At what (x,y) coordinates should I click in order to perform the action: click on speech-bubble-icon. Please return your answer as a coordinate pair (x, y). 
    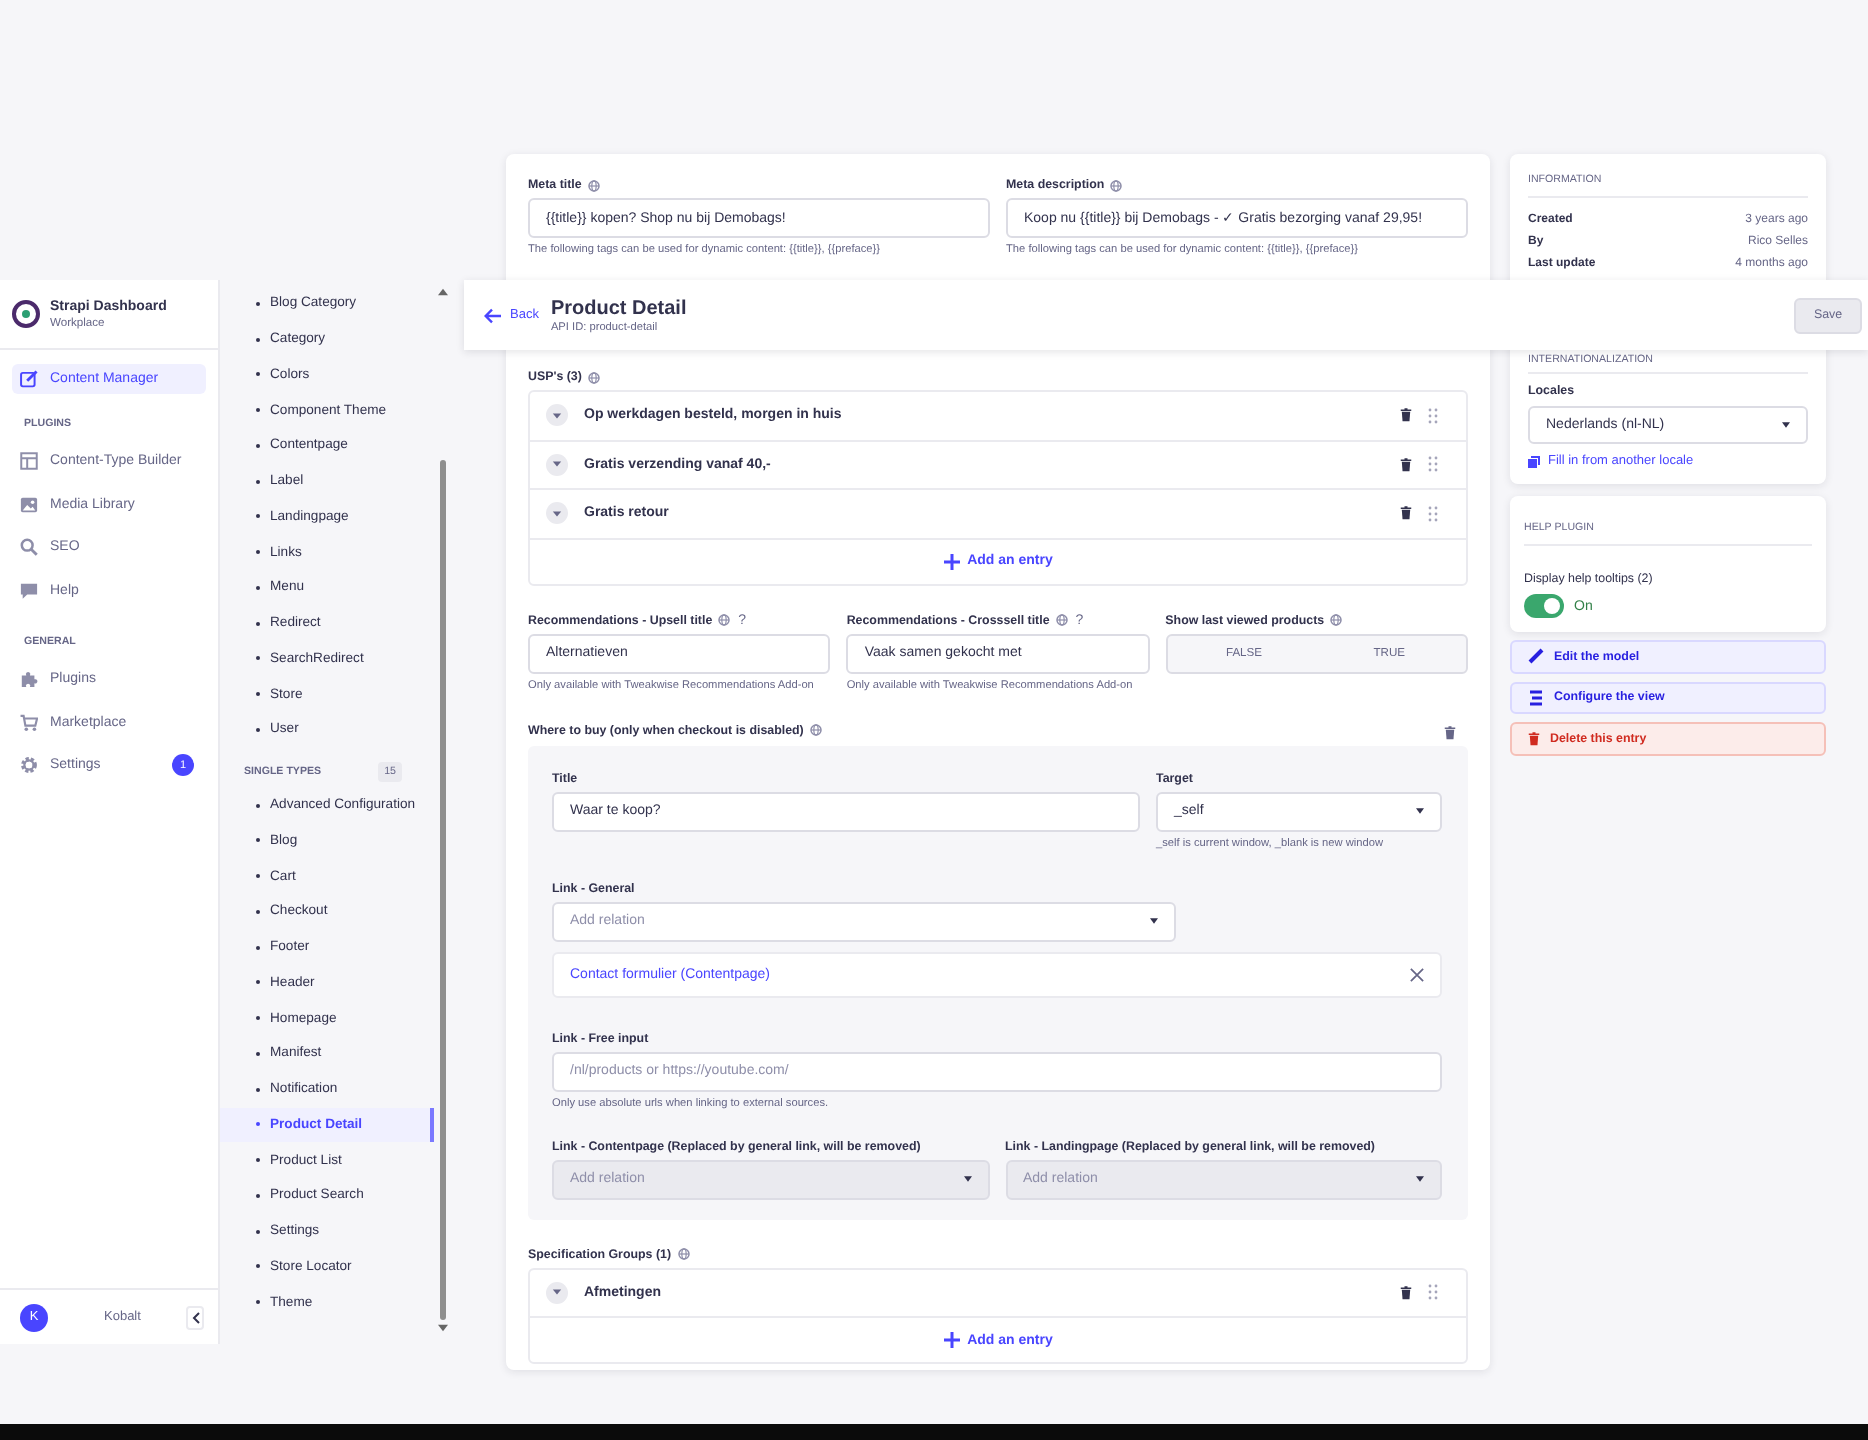
    Looking at the image, I should click on (29, 590).